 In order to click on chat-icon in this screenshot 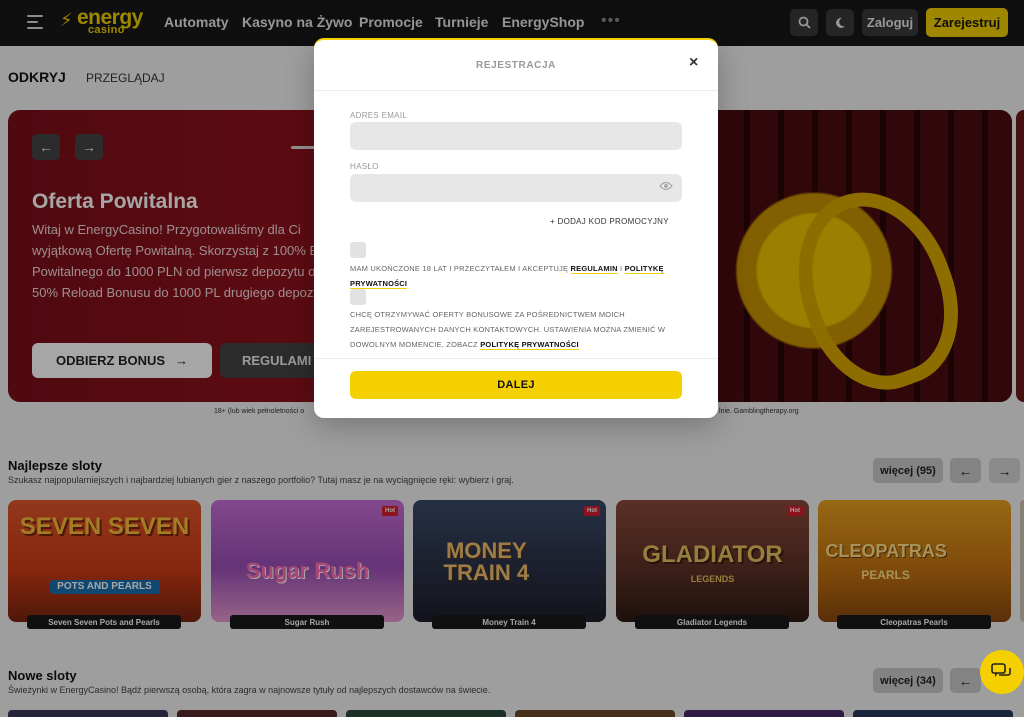, I will do `click(1001, 670)`.